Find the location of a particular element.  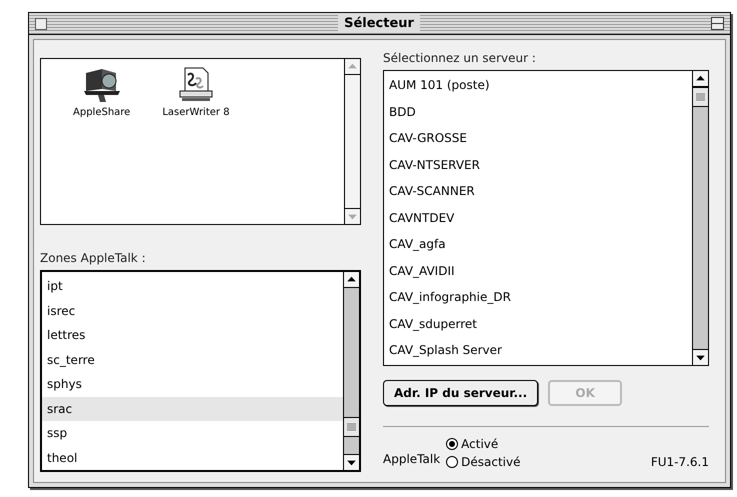

radio-option: Désactivé is located at coordinates (483, 462).